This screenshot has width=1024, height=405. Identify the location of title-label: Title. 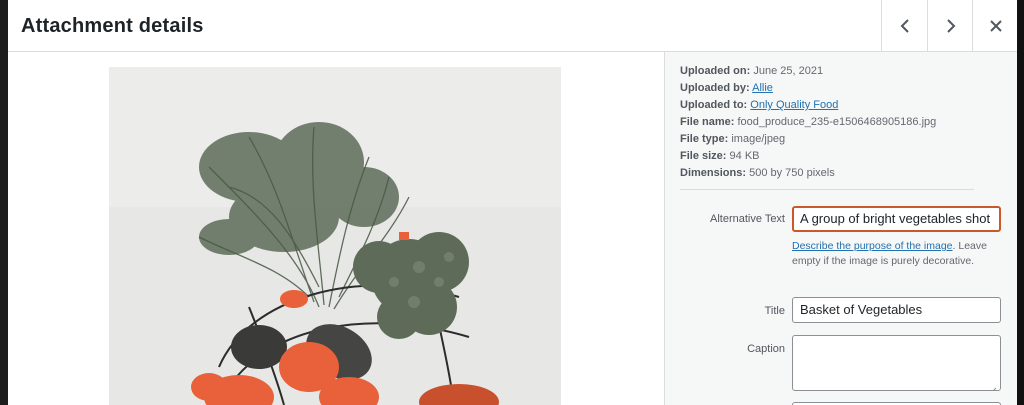
(774, 311).